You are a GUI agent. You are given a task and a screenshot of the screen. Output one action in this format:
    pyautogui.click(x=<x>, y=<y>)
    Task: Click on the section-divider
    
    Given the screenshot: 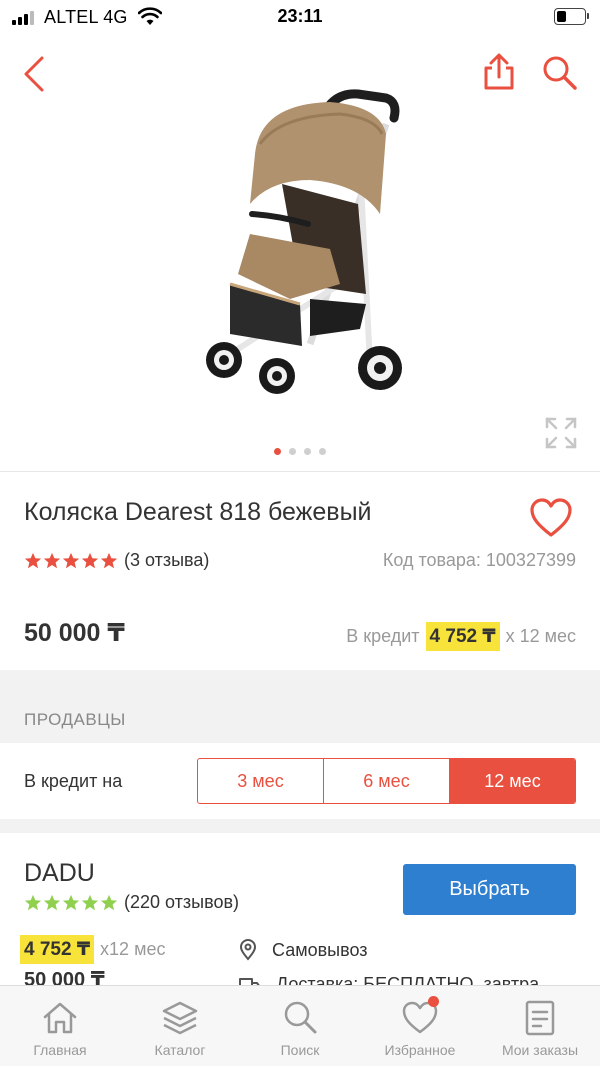 What is the action you would take?
    pyautogui.click(x=300, y=826)
    